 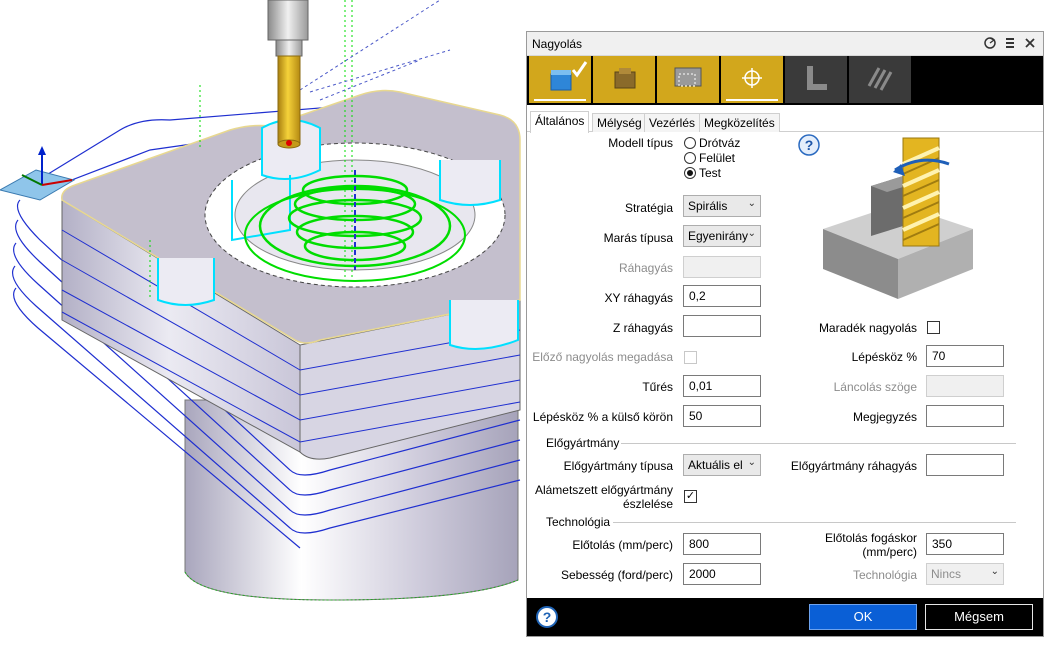 What do you see at coordinates (569, 76) in the screenshot?
I see `pocket-icon` at bounding box center [569, 76].